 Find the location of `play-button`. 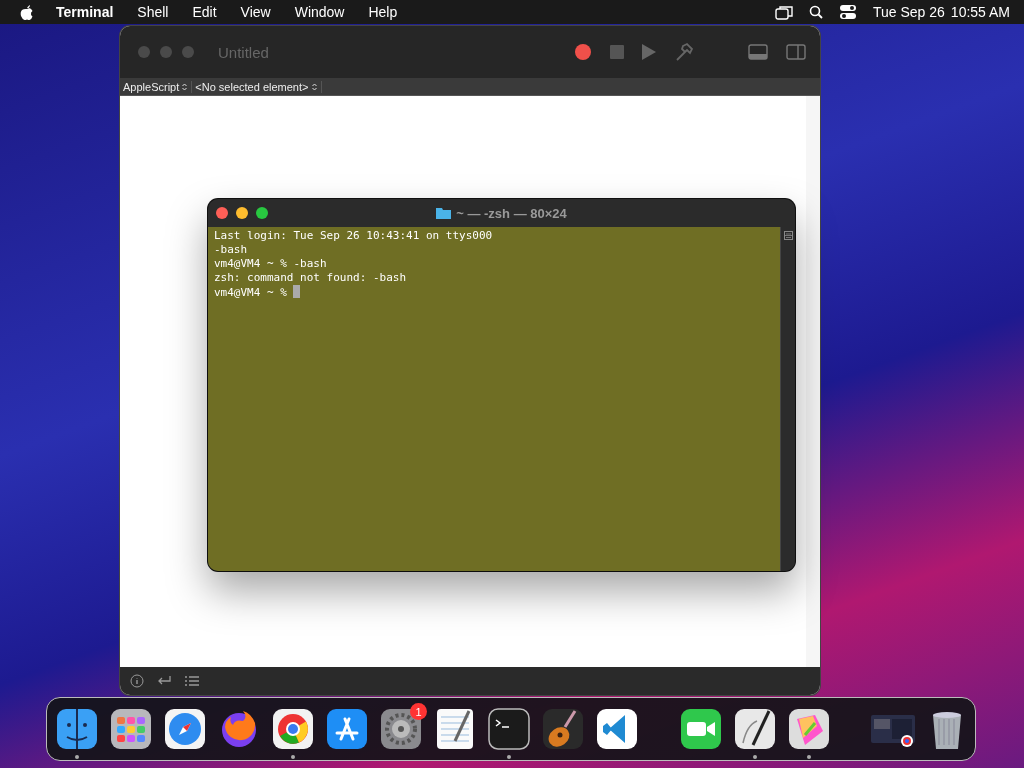

play-button is located at coordinates (649, 52).